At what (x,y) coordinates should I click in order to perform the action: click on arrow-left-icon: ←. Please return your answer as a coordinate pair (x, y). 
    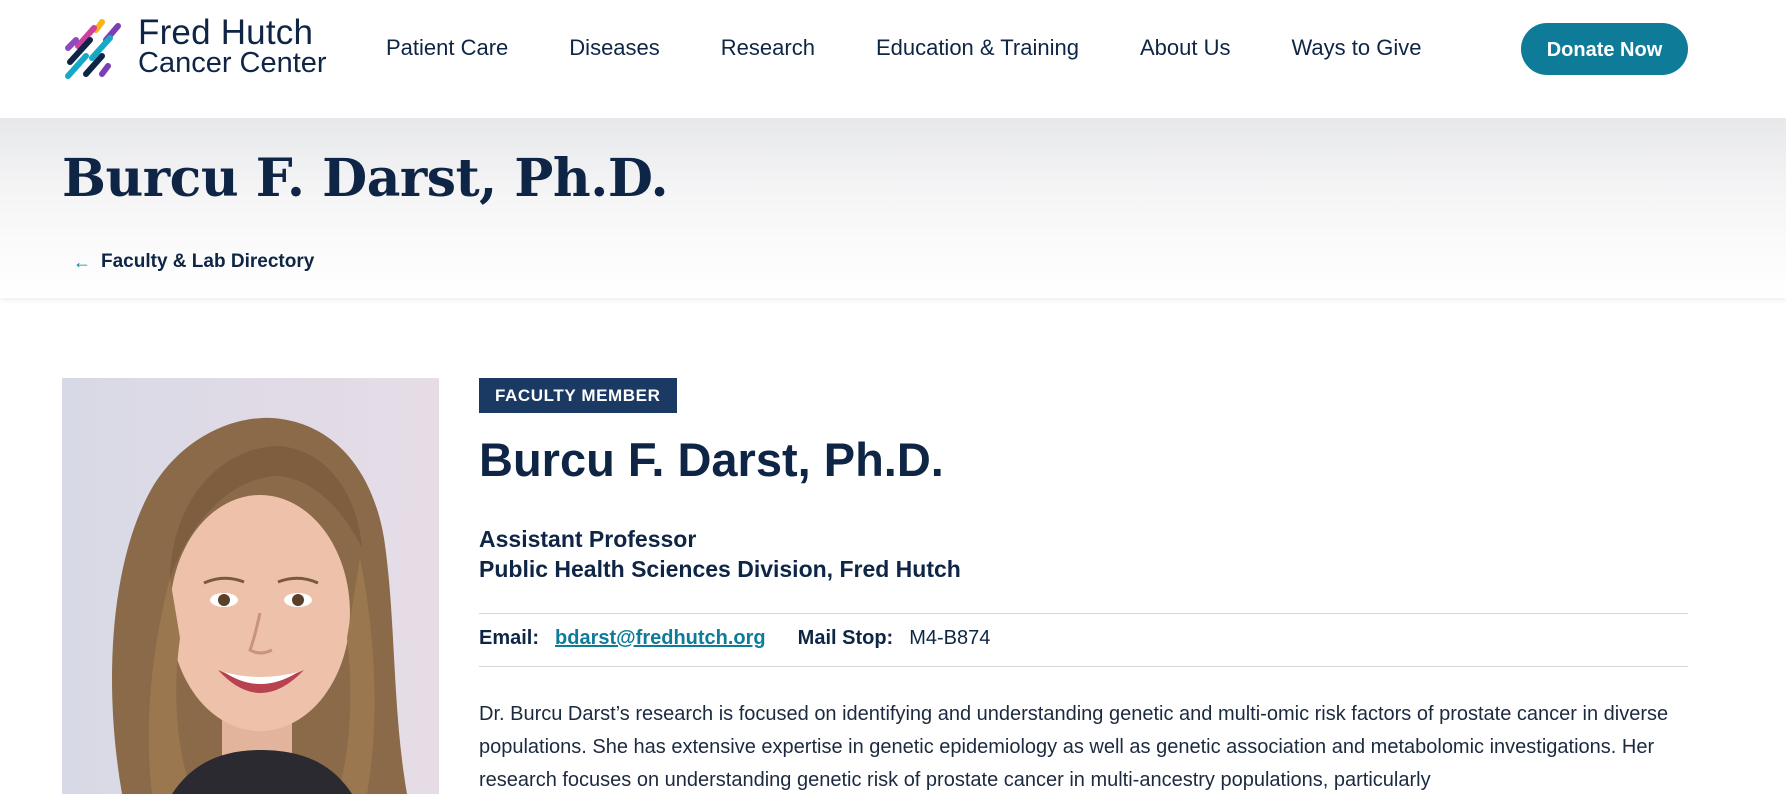
    Looking at the image, I should click on (82, 261).